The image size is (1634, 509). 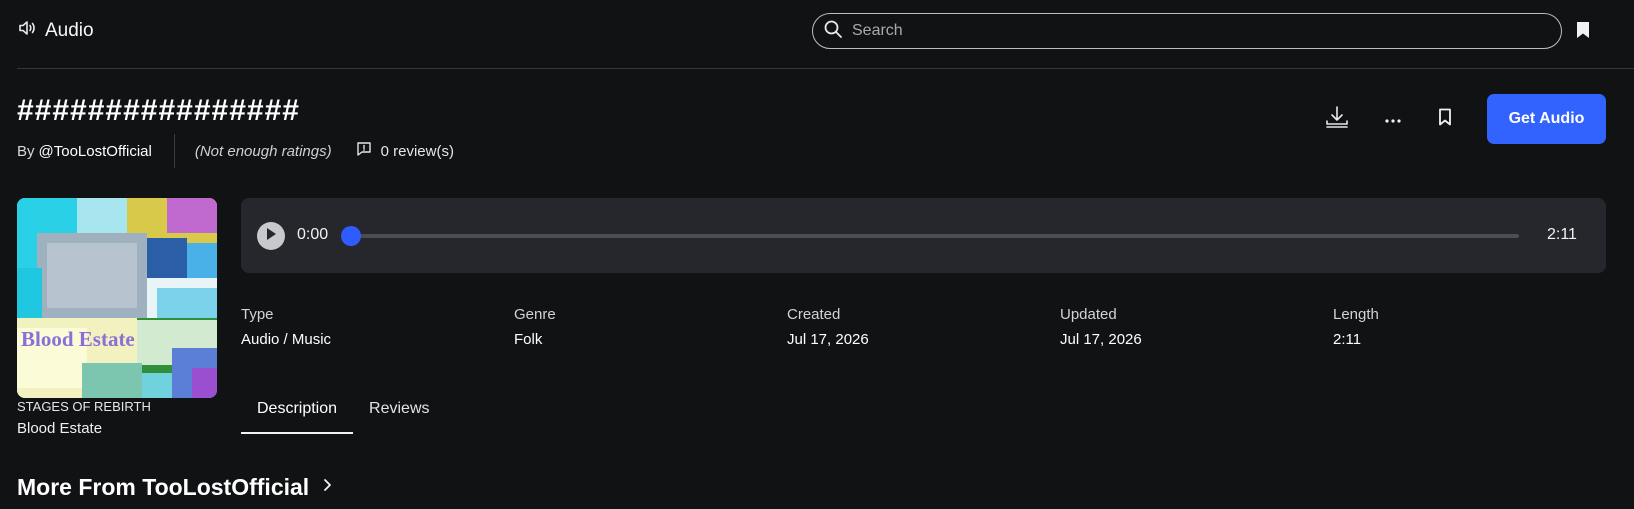 I want to click on search-bar, so click(x=1187, y=31).